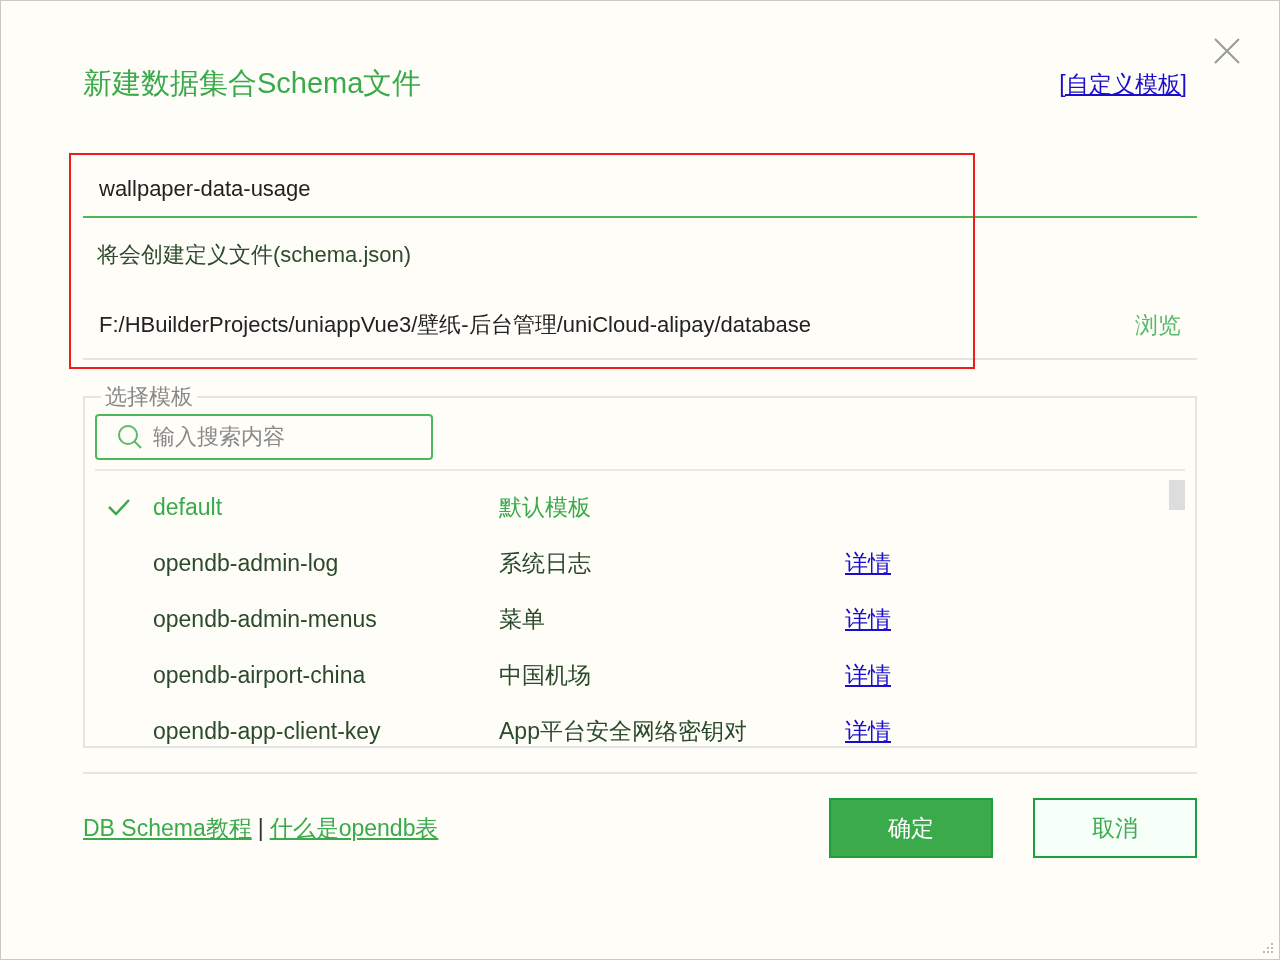 The width and height of the screenshot is (1280, 960). I want to click on search-icon, so click(130, 437).